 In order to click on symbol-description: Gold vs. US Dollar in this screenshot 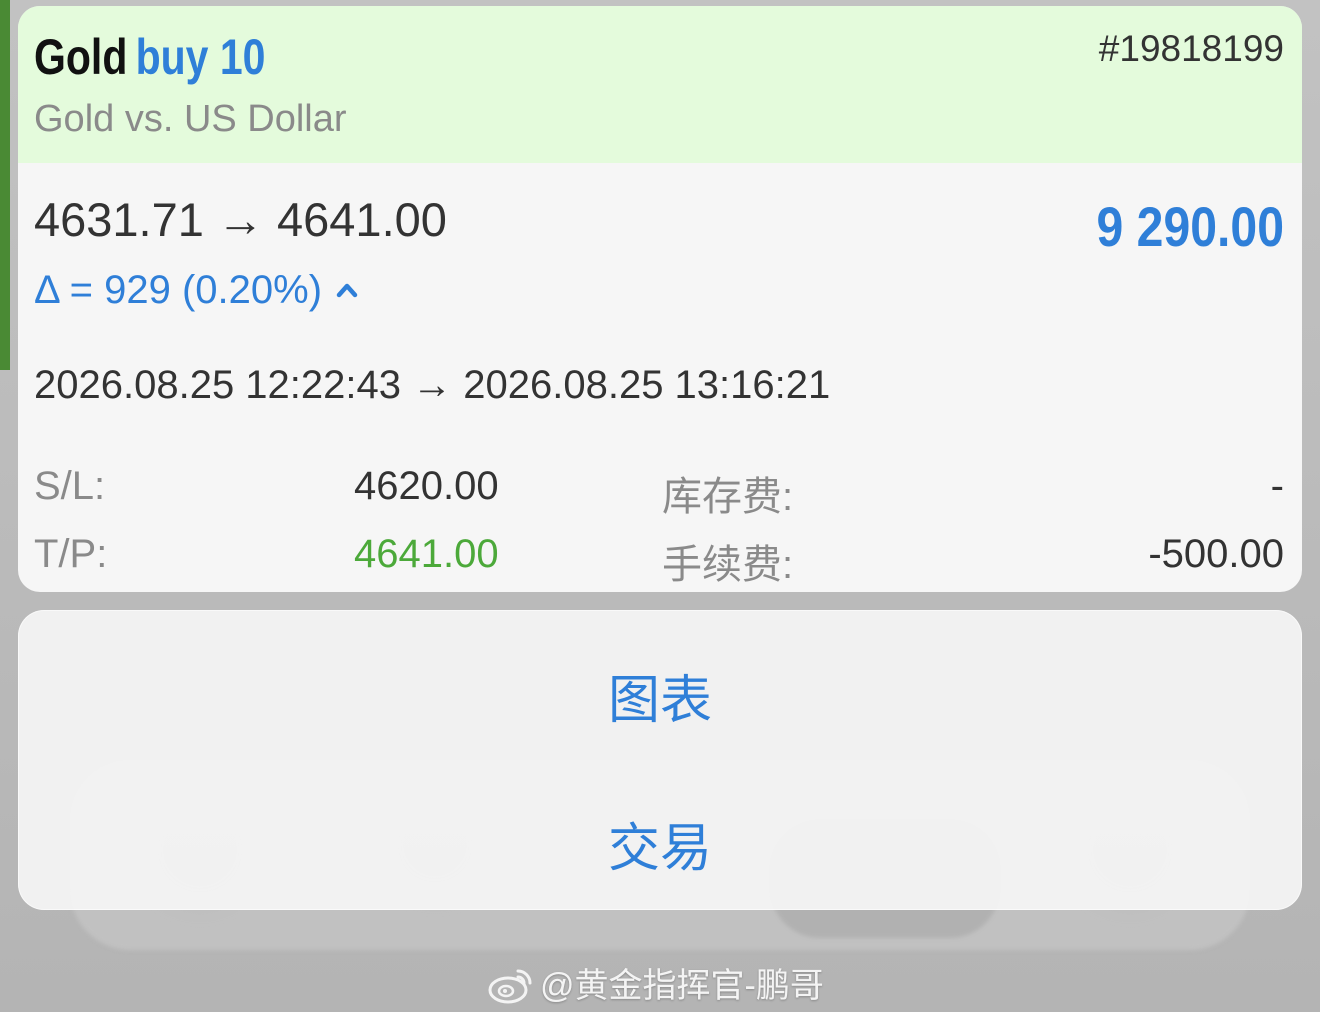, I will do `click(190, 119)`.